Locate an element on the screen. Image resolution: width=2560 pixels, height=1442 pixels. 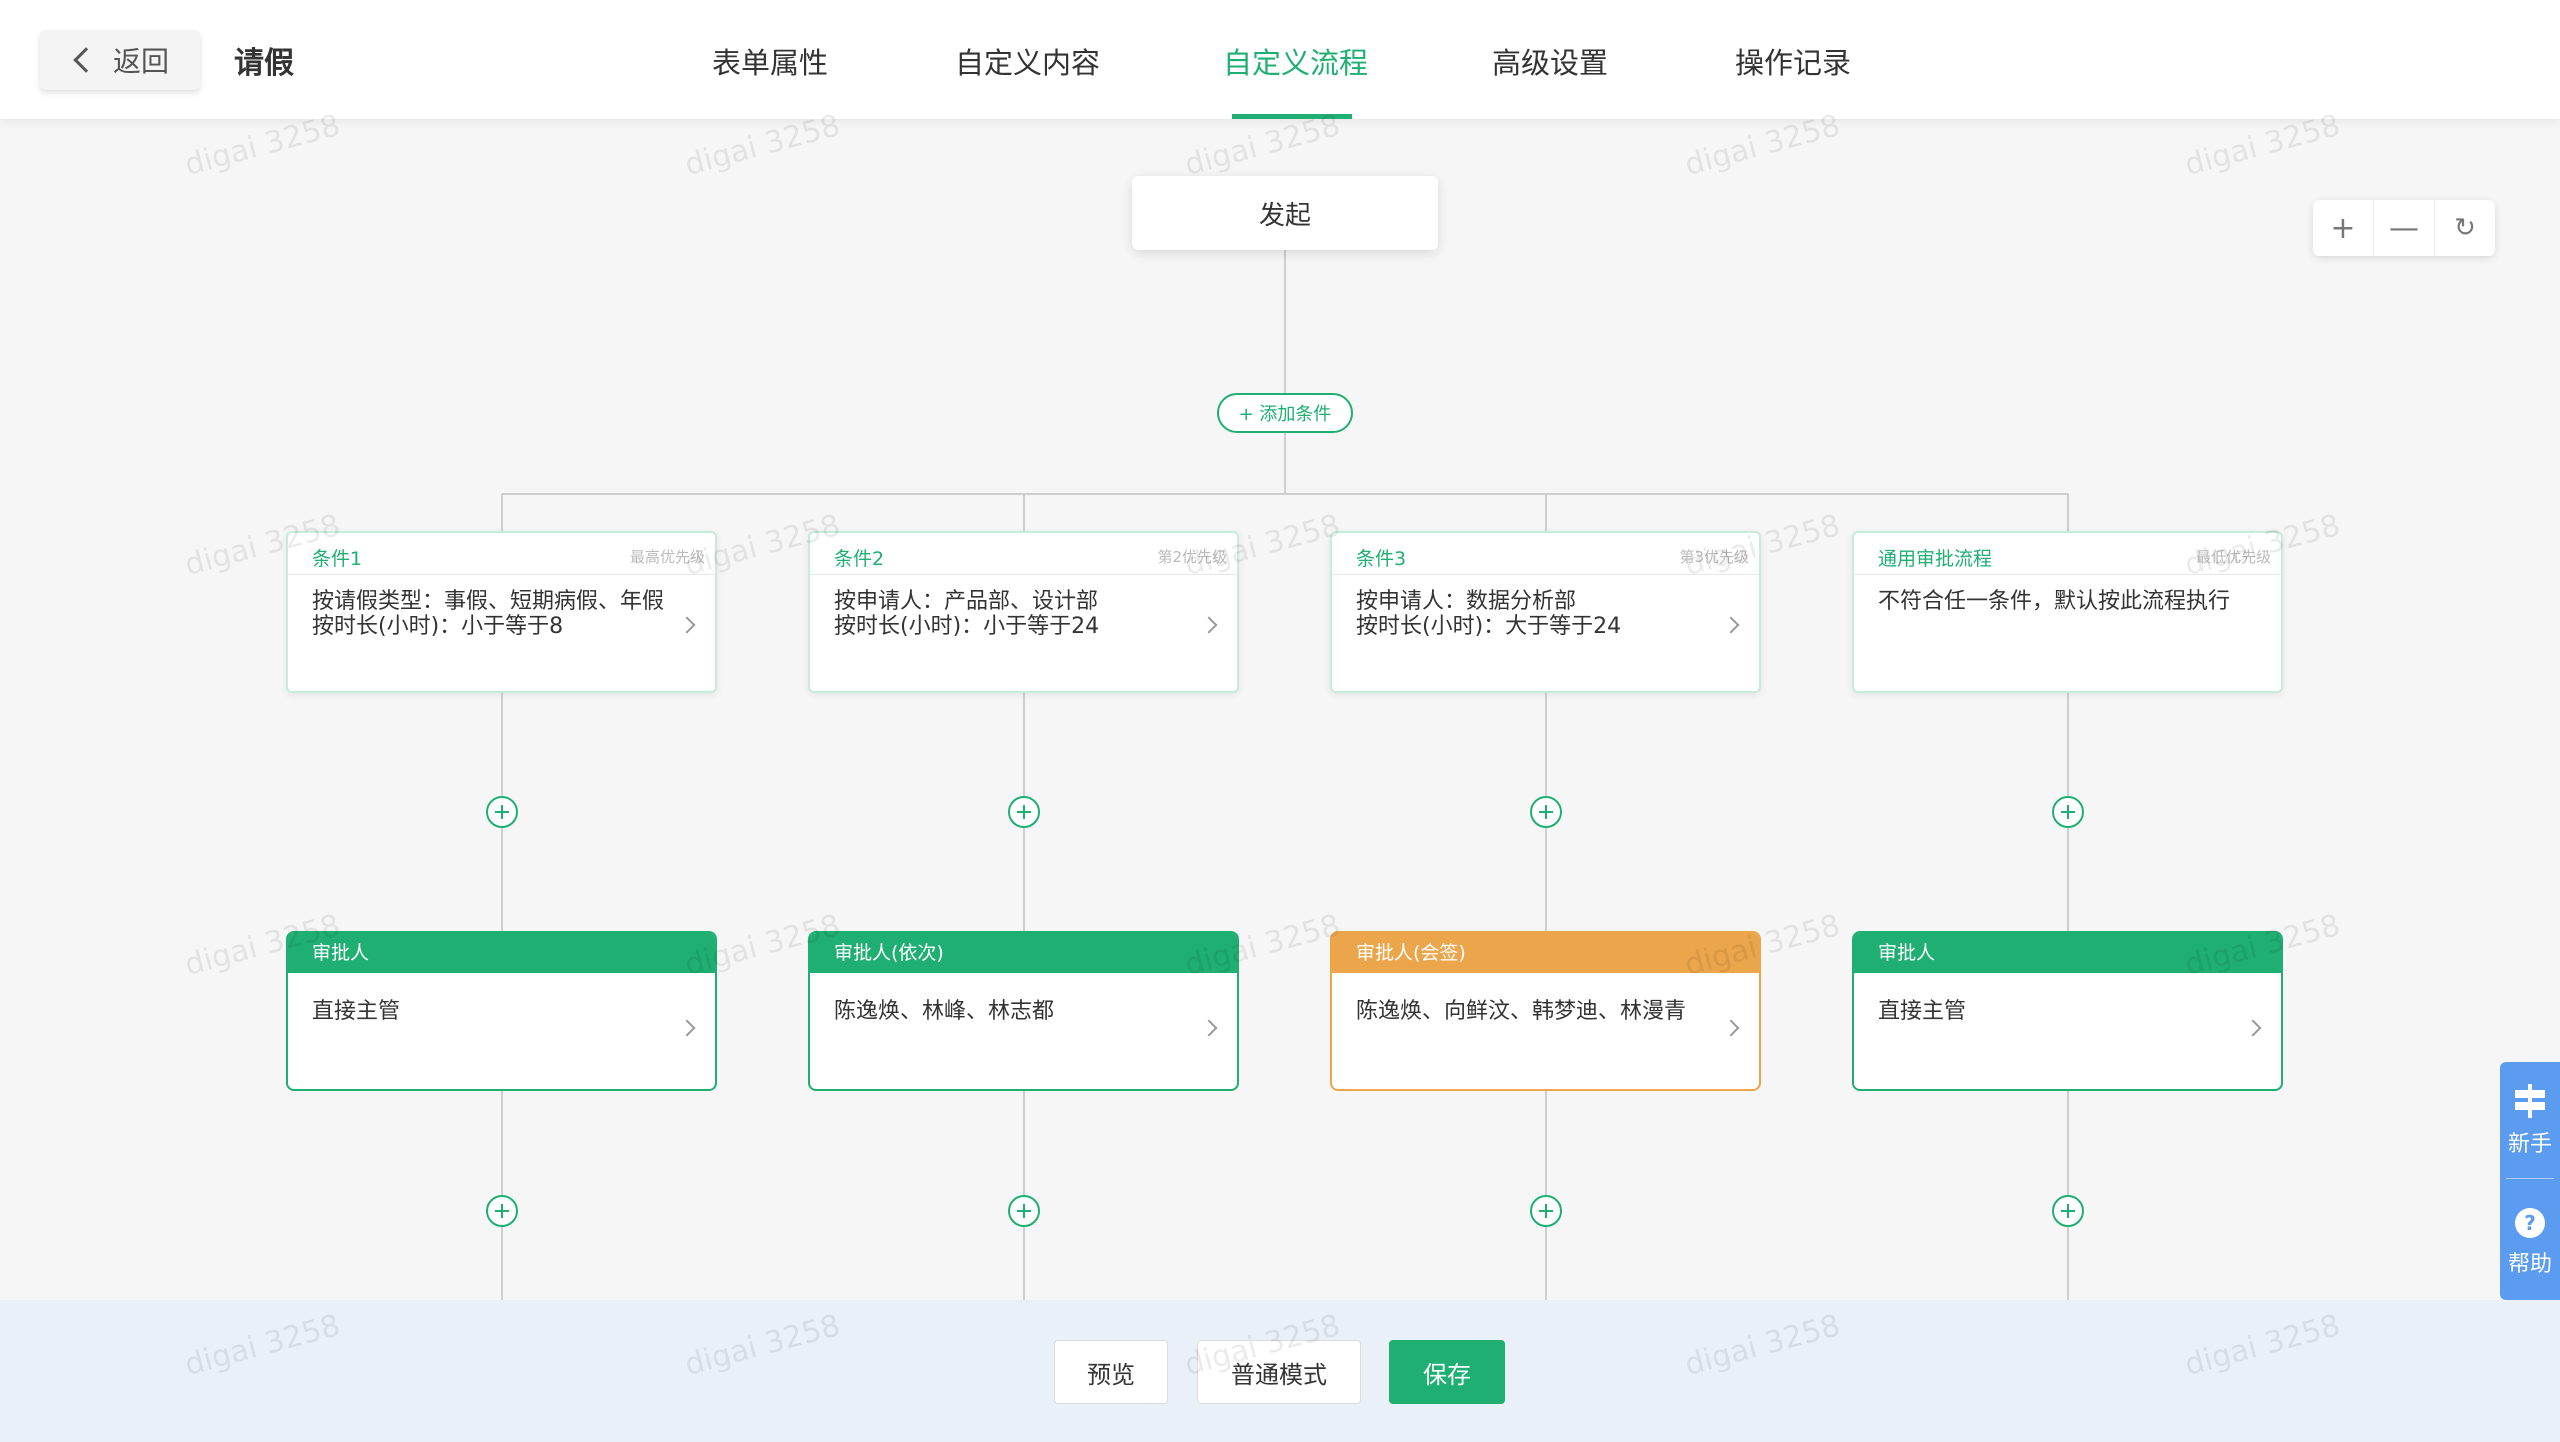
preview-button: 预览 is located at coordinates (1111, 1372).